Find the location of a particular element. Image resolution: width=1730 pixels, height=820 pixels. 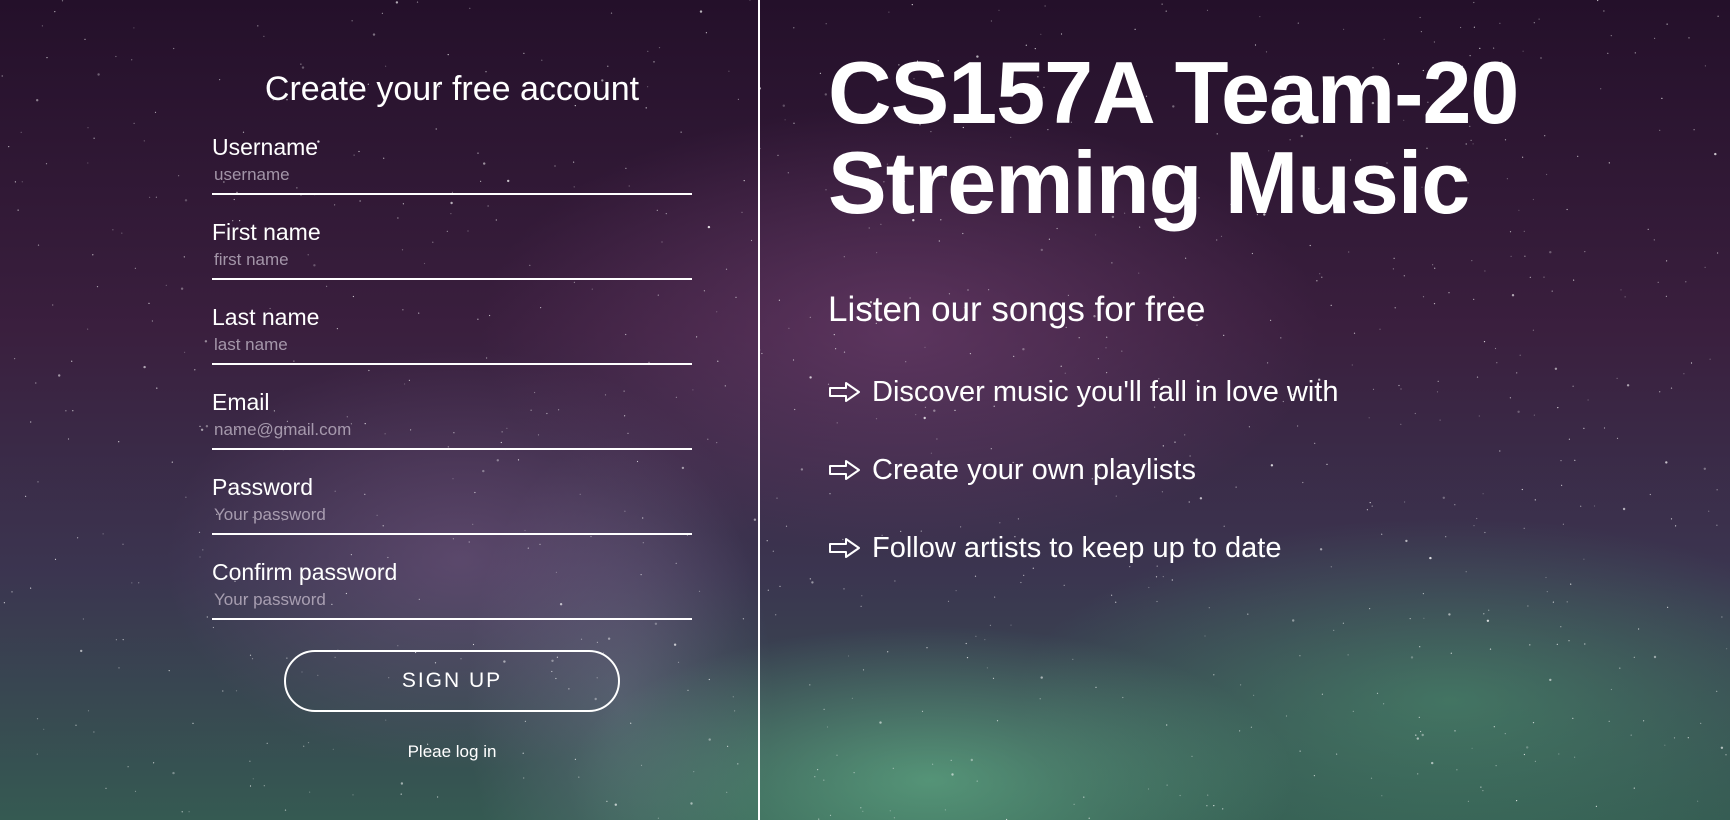

feature-item: Create your own playlists is located at coordinates (1258, 470).